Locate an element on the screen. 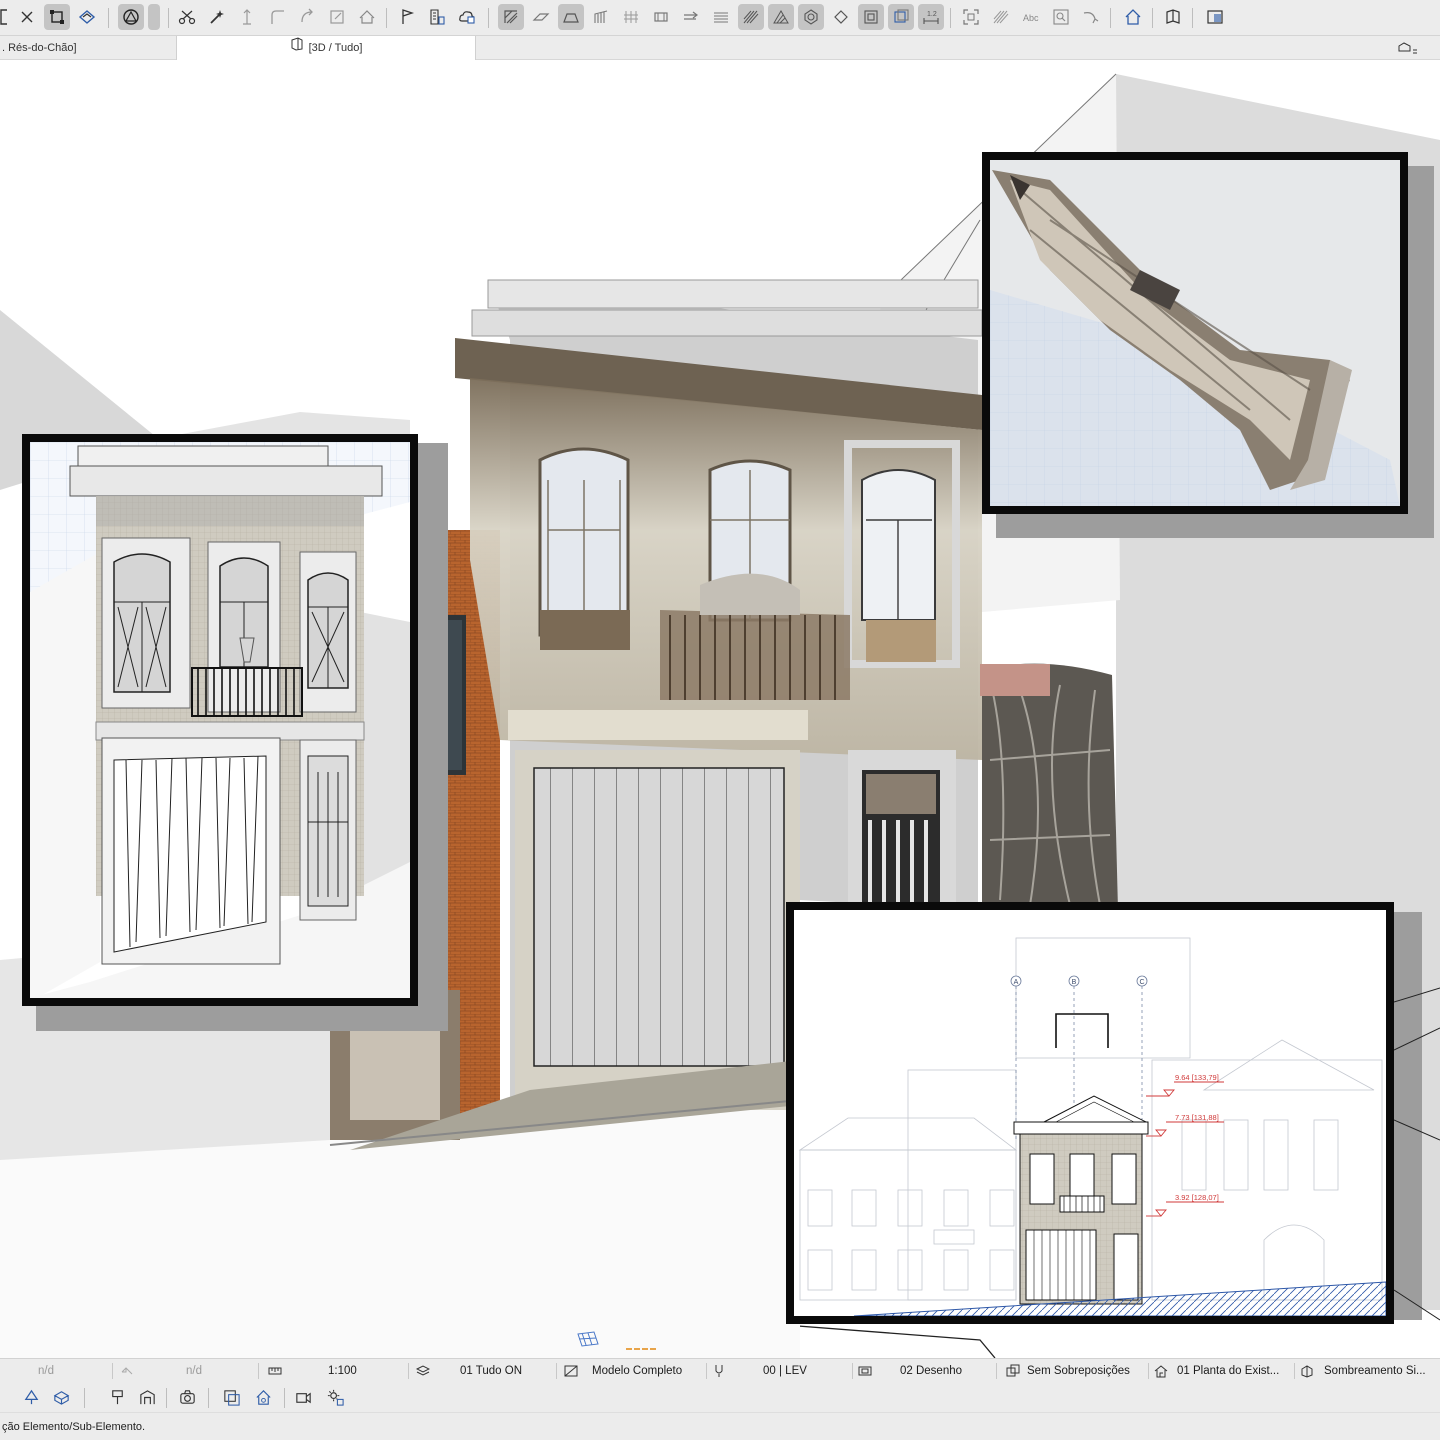 The width and height of the screenshot is (1440, 1440). svg-text: 1.2 is located at coordinates (932, 14).